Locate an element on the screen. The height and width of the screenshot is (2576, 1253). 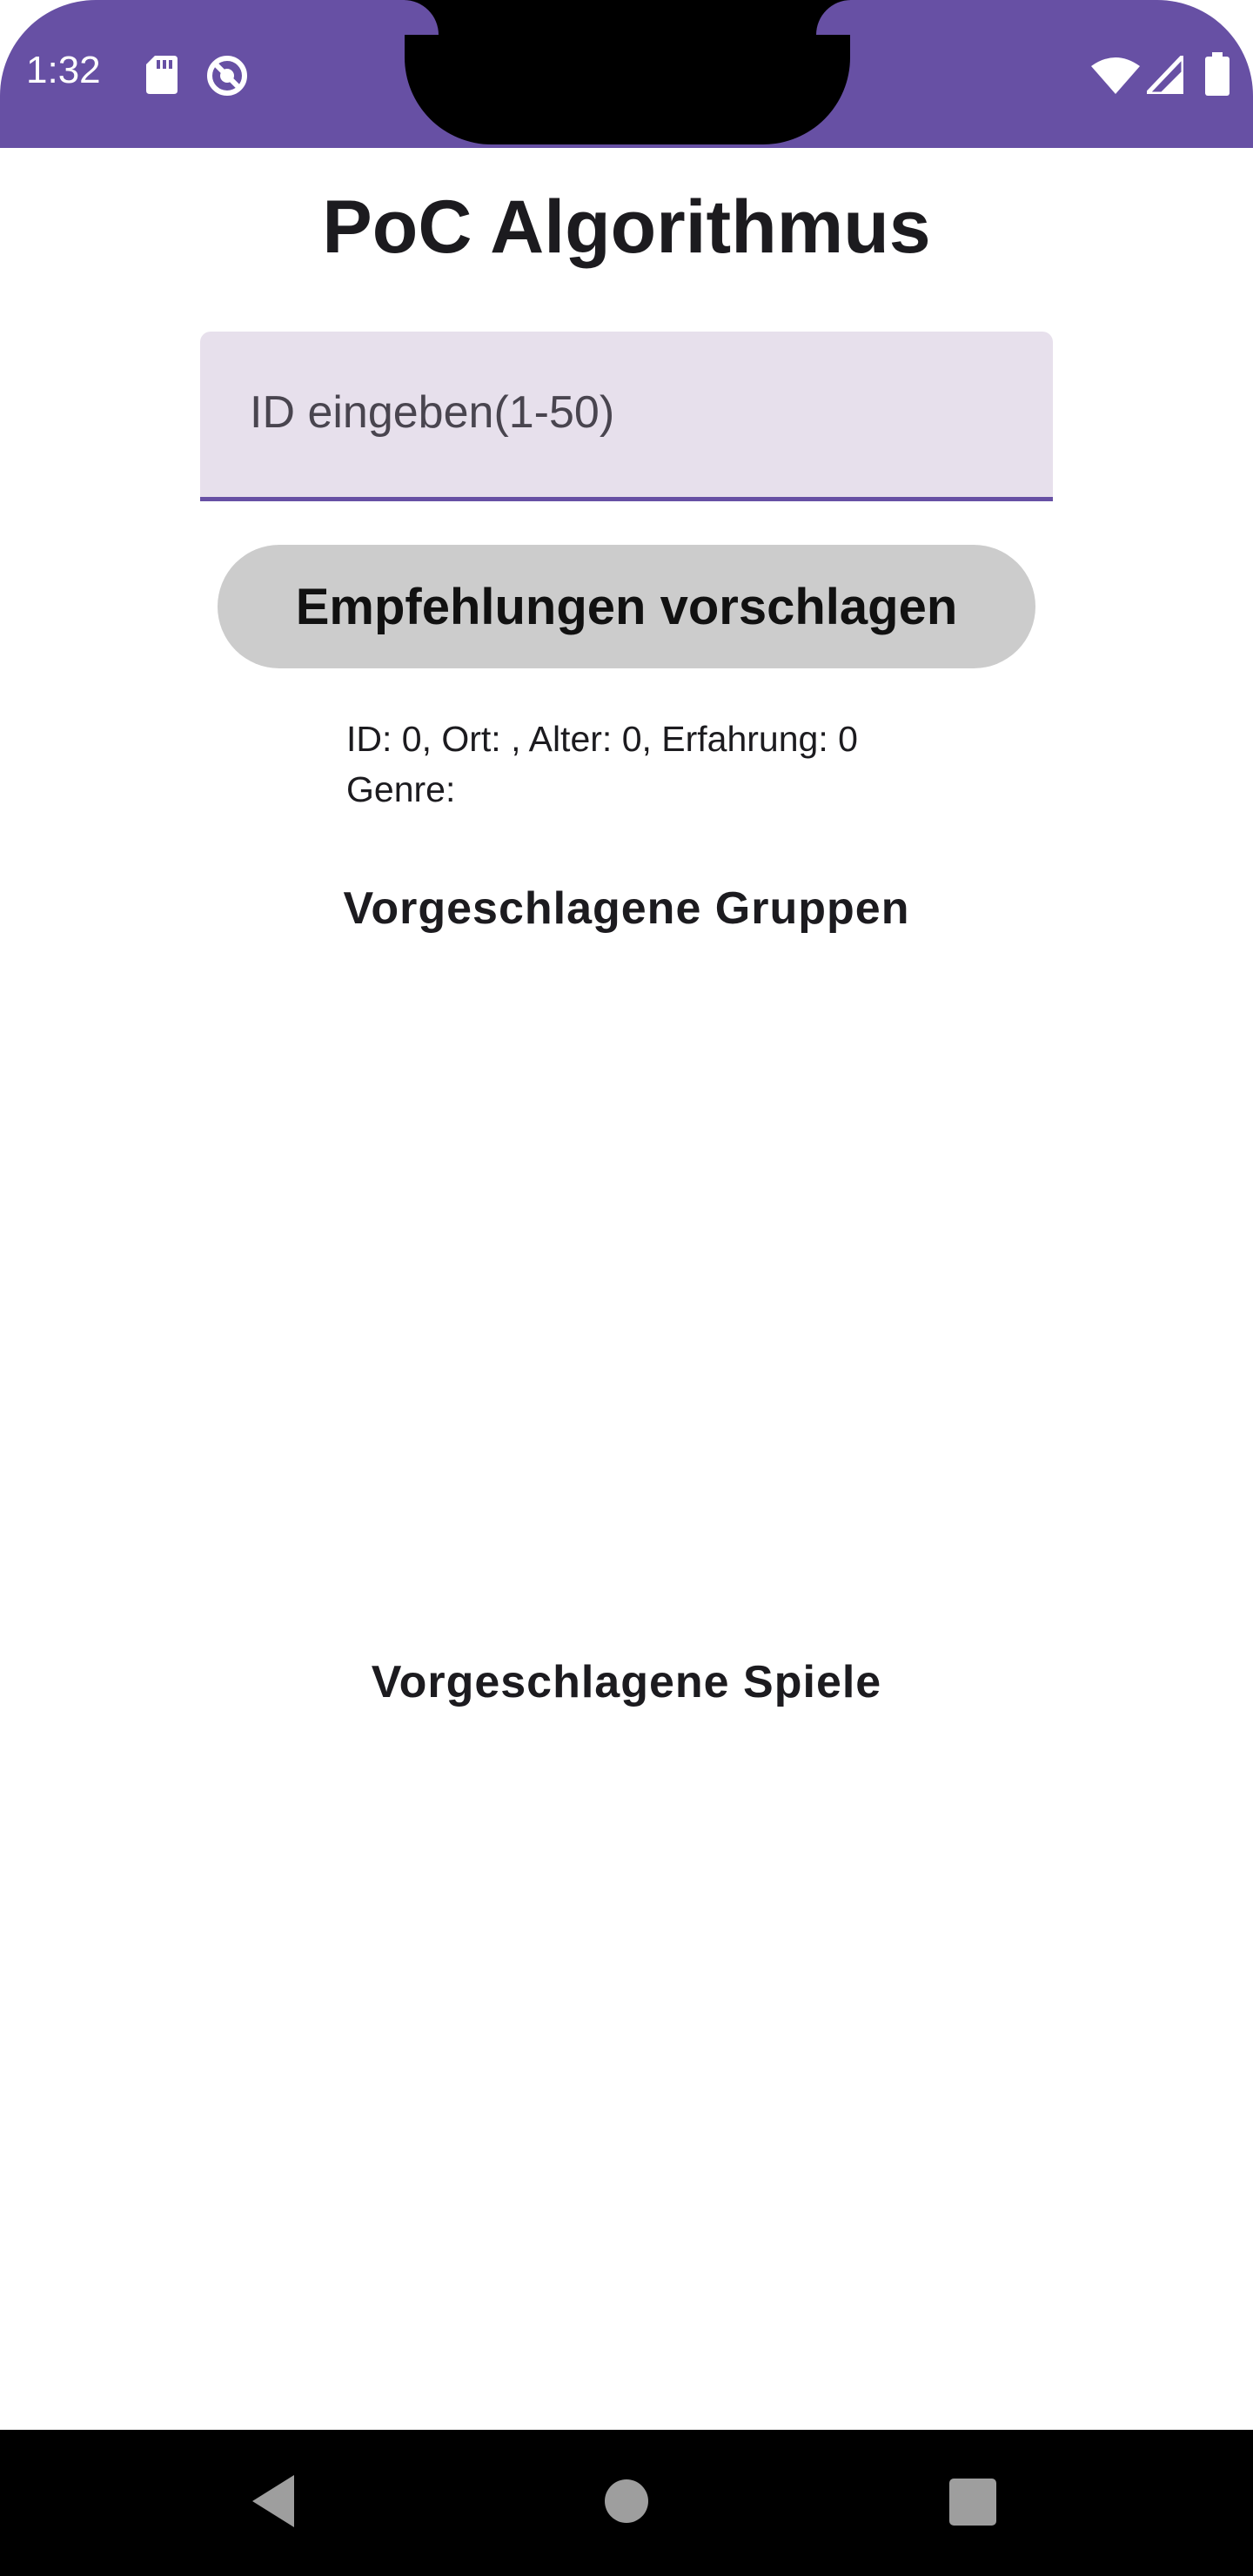
data-saver-icon is located at coordinates (227, 76).